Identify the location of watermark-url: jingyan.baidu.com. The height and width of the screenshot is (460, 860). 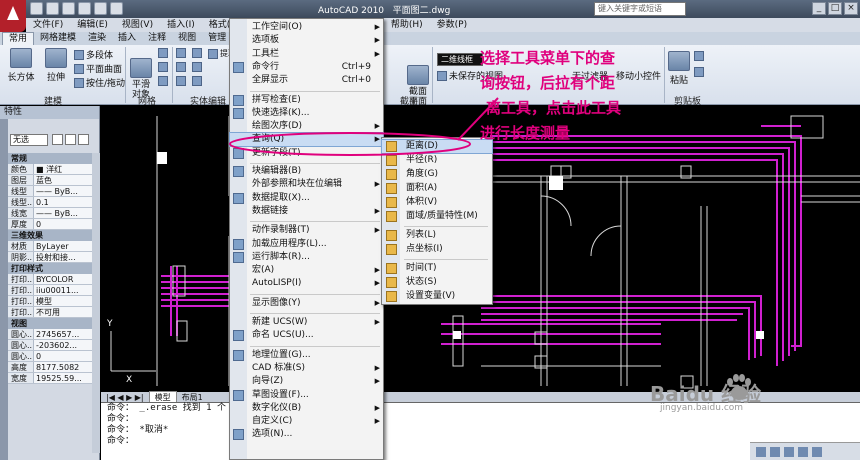
(702, 408).